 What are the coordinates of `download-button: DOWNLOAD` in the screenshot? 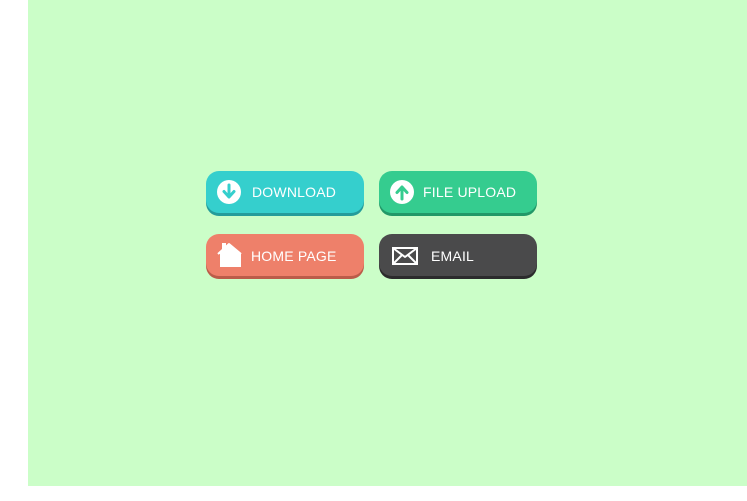 It's located at (285, 192).